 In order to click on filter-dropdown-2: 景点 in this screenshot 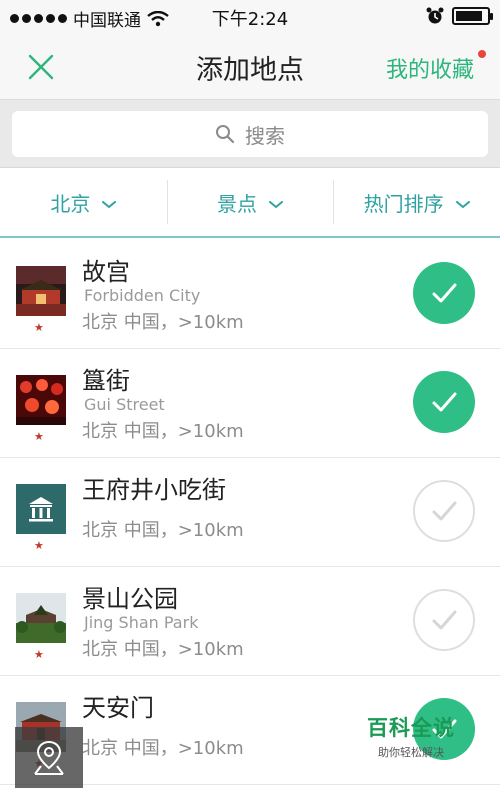, I will do `click(250, 202)`.